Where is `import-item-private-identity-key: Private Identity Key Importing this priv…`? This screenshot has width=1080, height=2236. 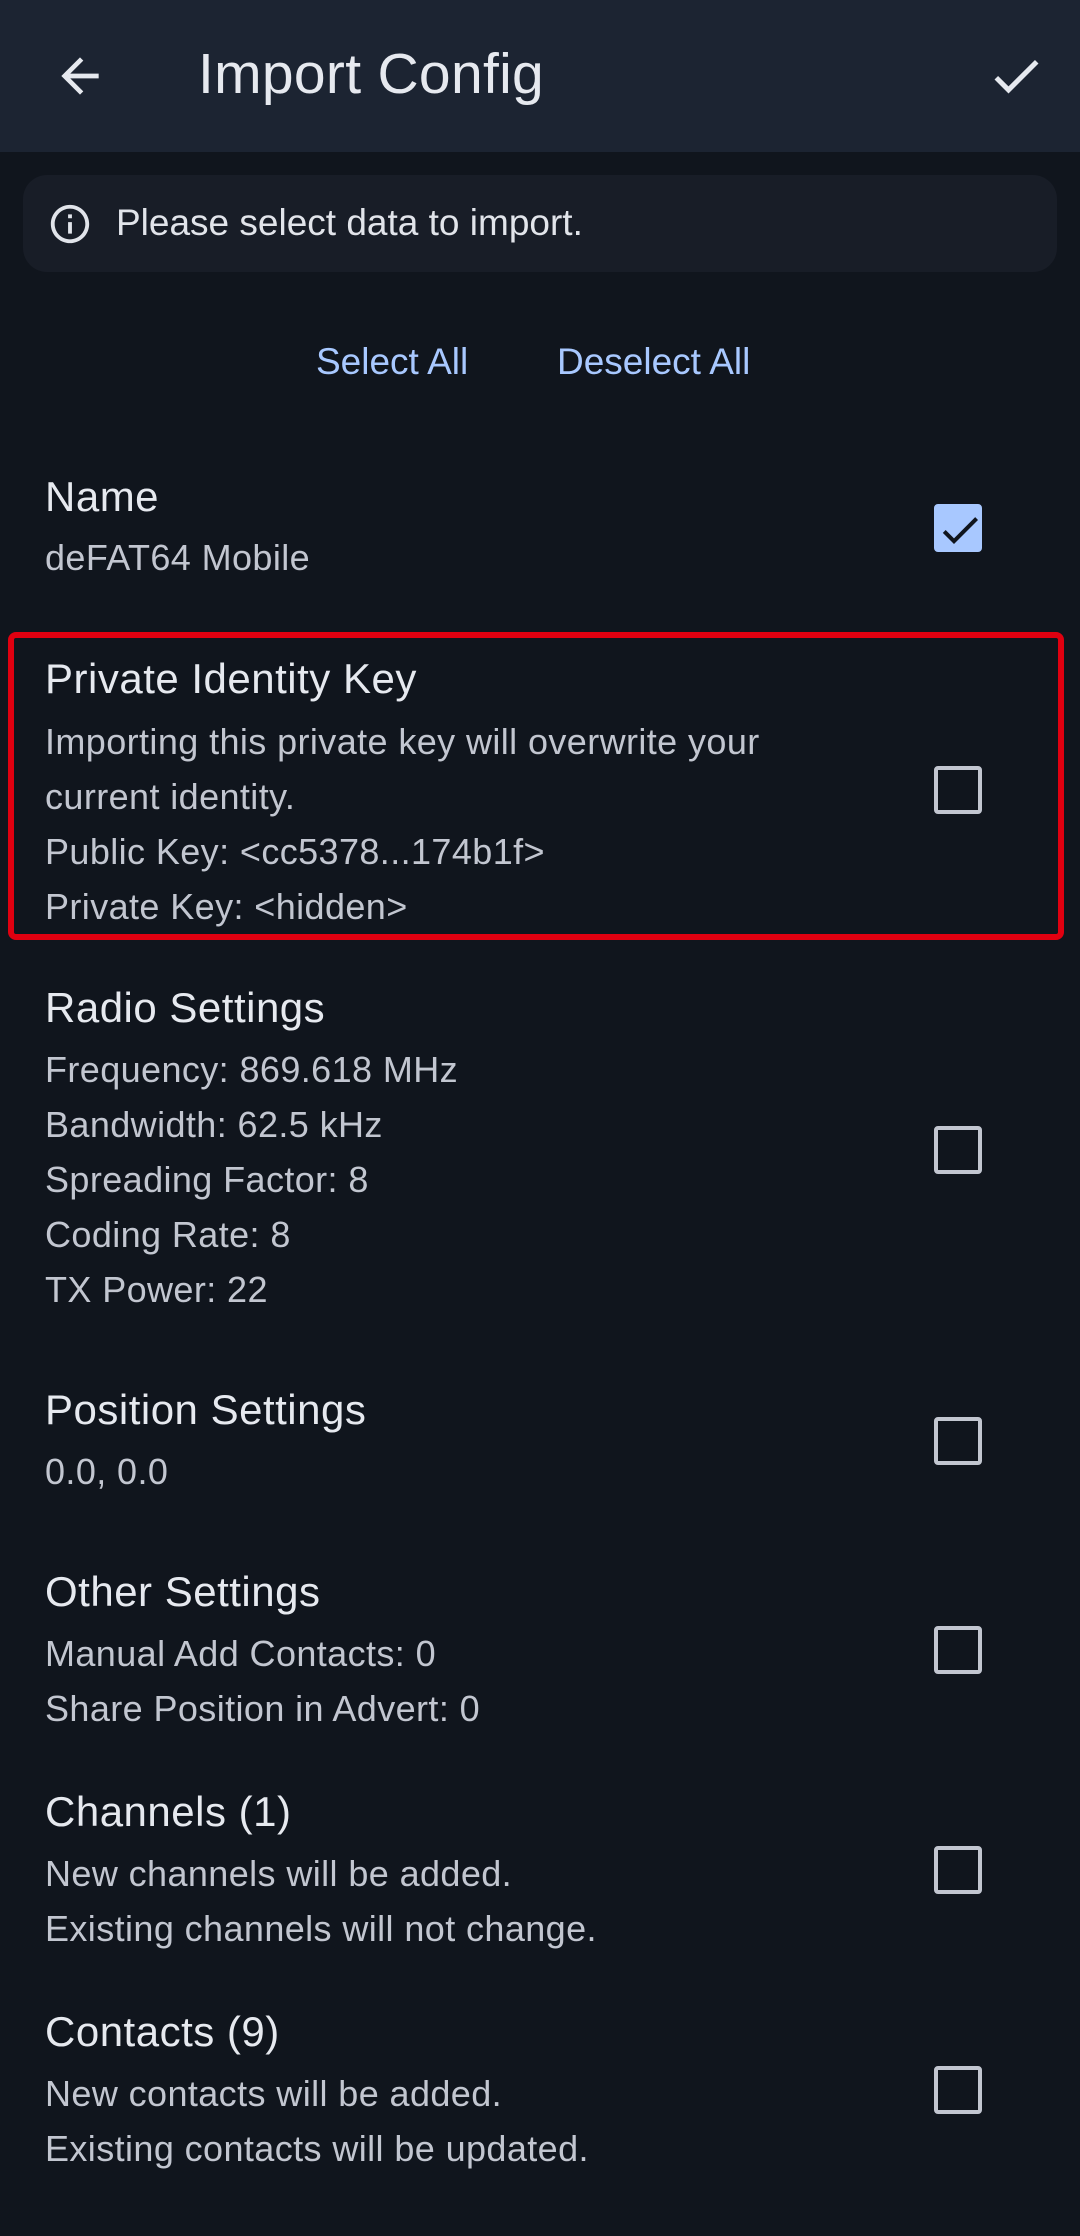
import-item-private-identity-key: Private Identity Key Importing this priv… is located at coordinates (540, 790).